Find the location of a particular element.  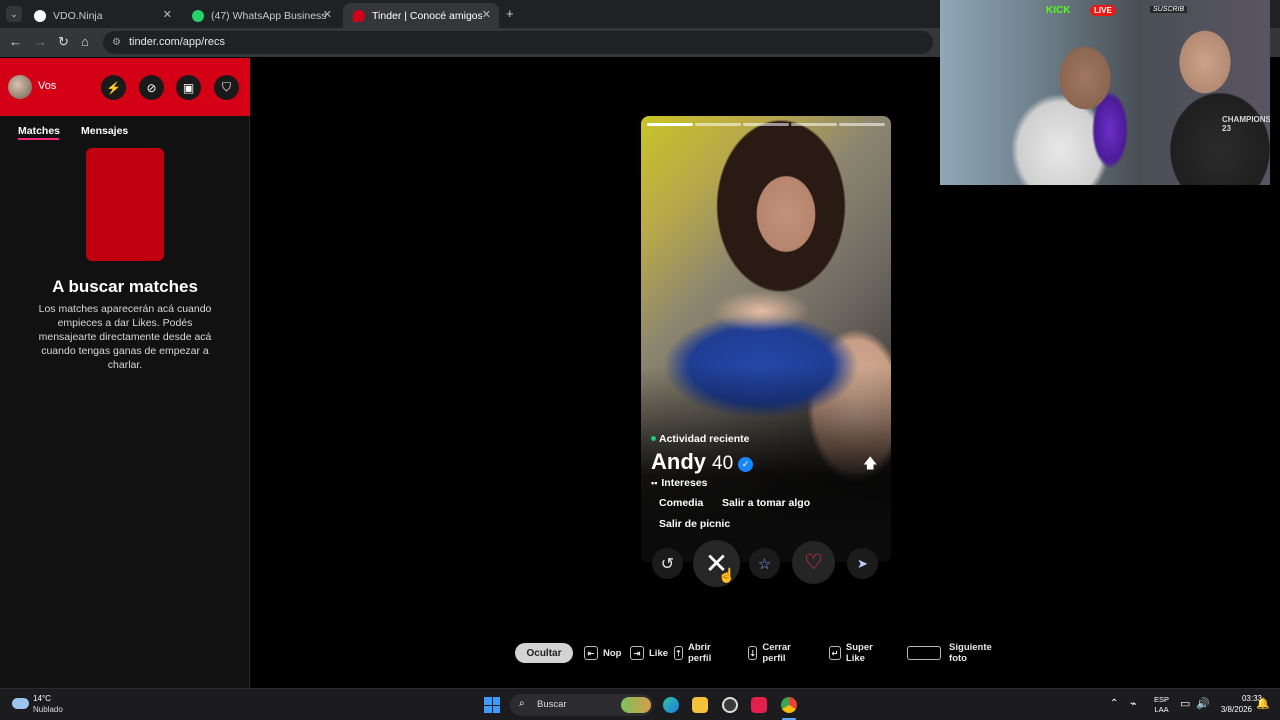

taskbar-search: ⌕ Buscar is located at coordinates (581, 705).